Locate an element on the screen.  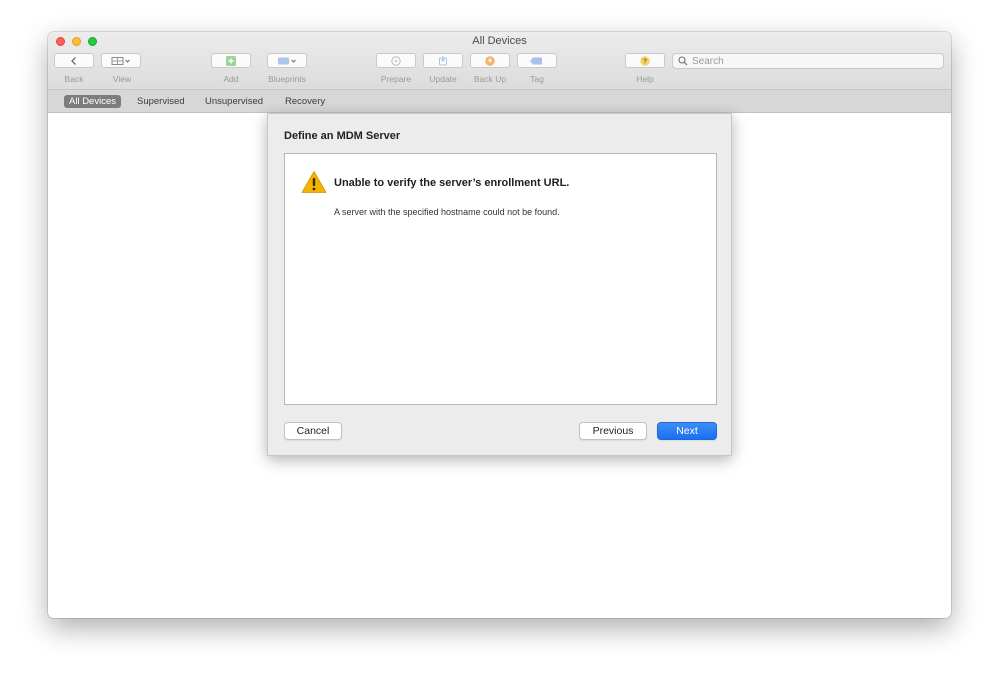
tag-icon is located at coordinates (536, 60).